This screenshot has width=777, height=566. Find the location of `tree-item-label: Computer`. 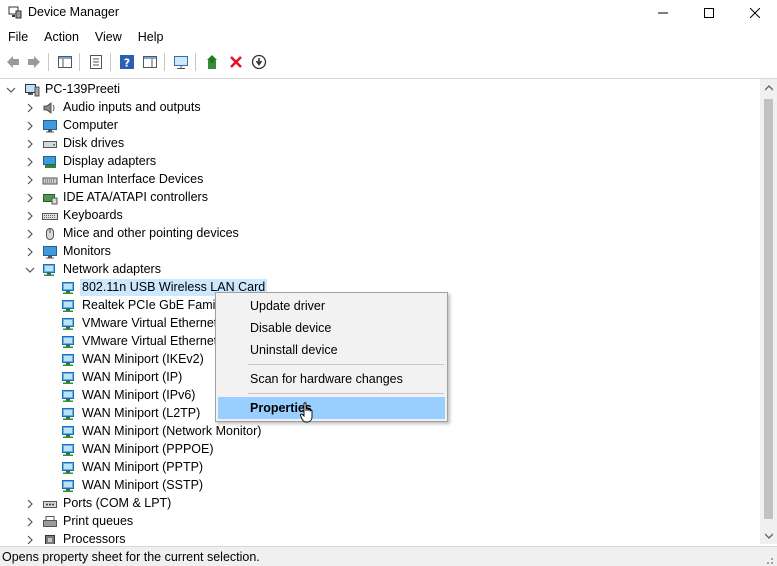

tree-item-label: Computer is located at coordinates (90, 125).